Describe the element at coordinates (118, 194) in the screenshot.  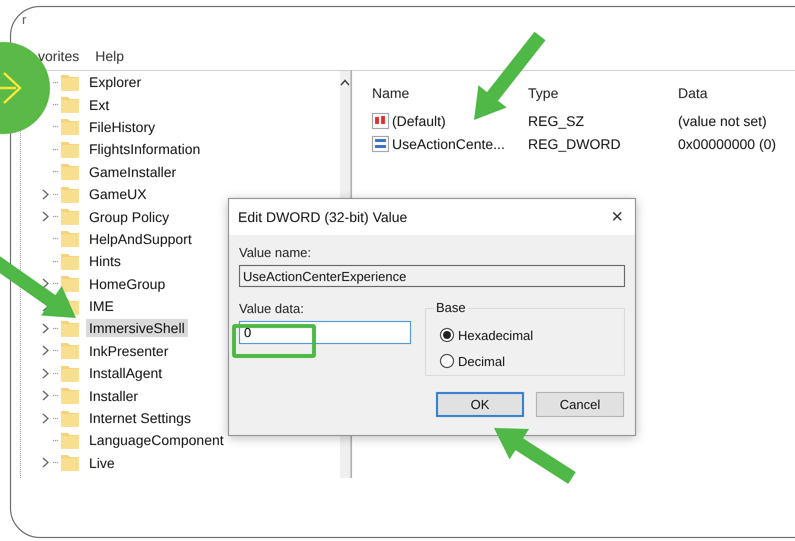
I see `tree-item: GameUX` at that location.